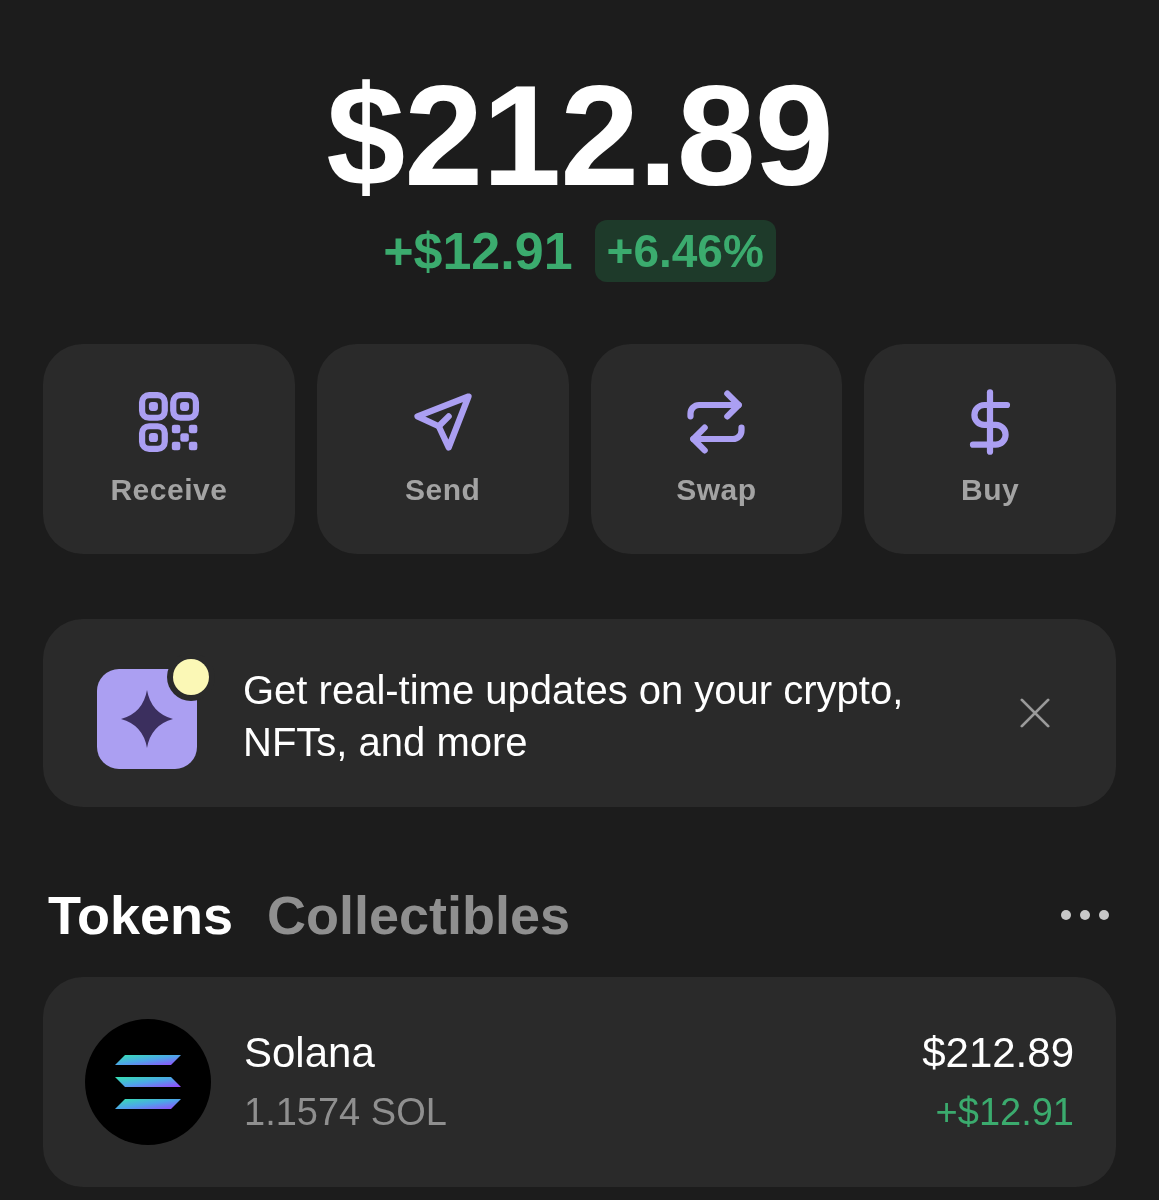 The image size is (1159, 1200). I want to click on tab: Collectibles, so click(419, 915).